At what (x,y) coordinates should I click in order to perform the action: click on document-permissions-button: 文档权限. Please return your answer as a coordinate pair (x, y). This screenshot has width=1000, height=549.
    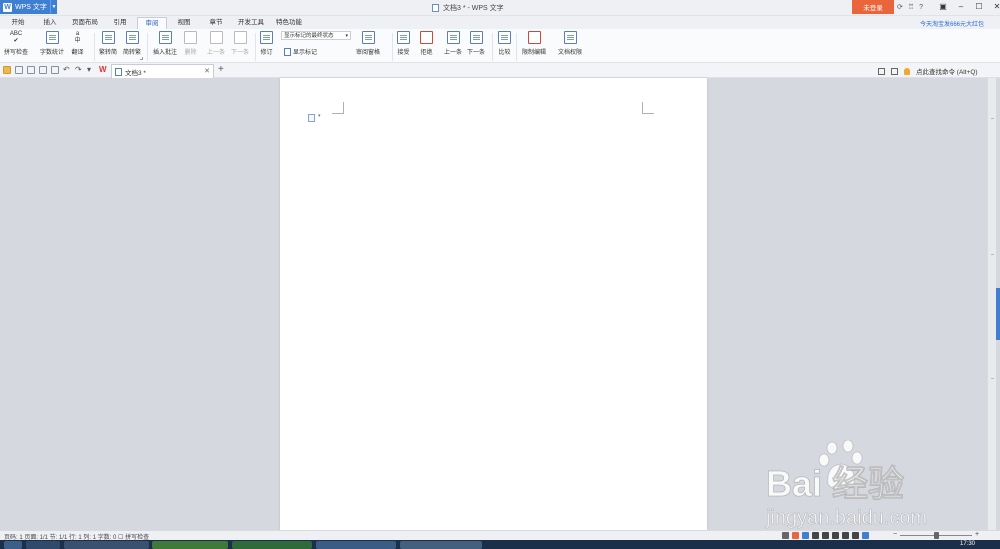
    Looking at the image, I should click on (570, 43).